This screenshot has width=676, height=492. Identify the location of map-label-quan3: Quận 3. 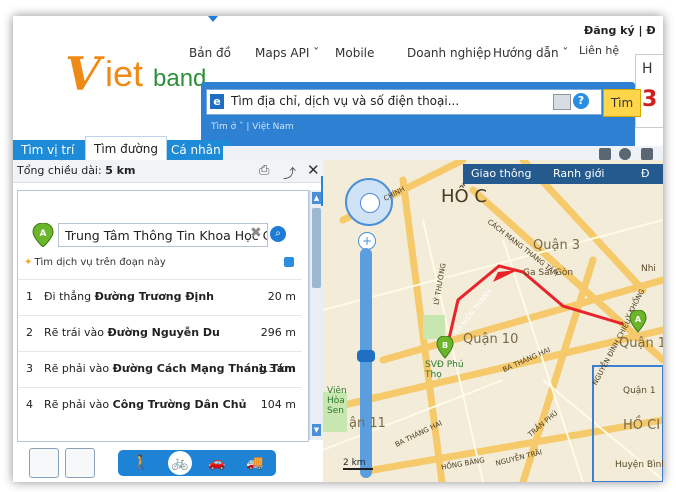
(557, 245).